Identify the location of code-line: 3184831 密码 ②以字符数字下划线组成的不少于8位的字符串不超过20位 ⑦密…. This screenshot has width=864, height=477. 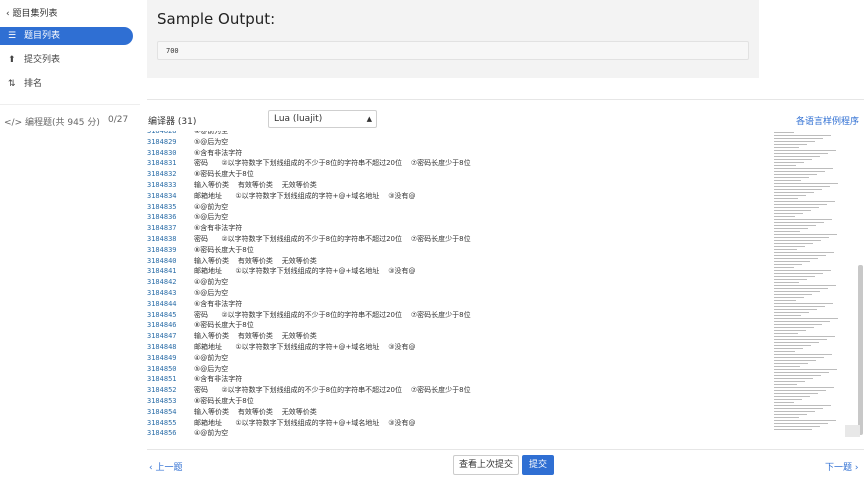
(309, 163).